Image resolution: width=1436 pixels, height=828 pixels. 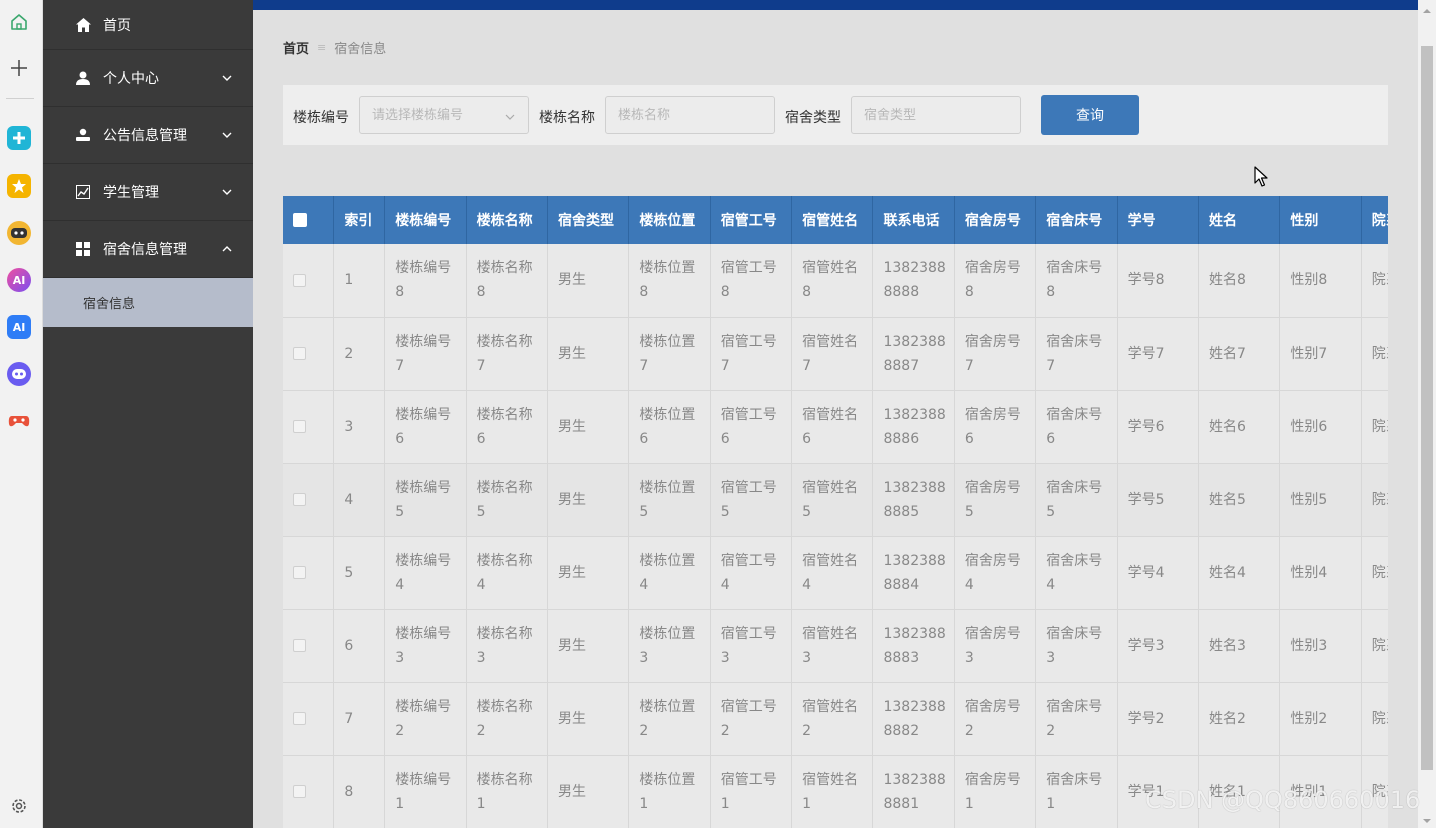 I want to click on cell-building-name-line: 3, so click(x=481, y=657).